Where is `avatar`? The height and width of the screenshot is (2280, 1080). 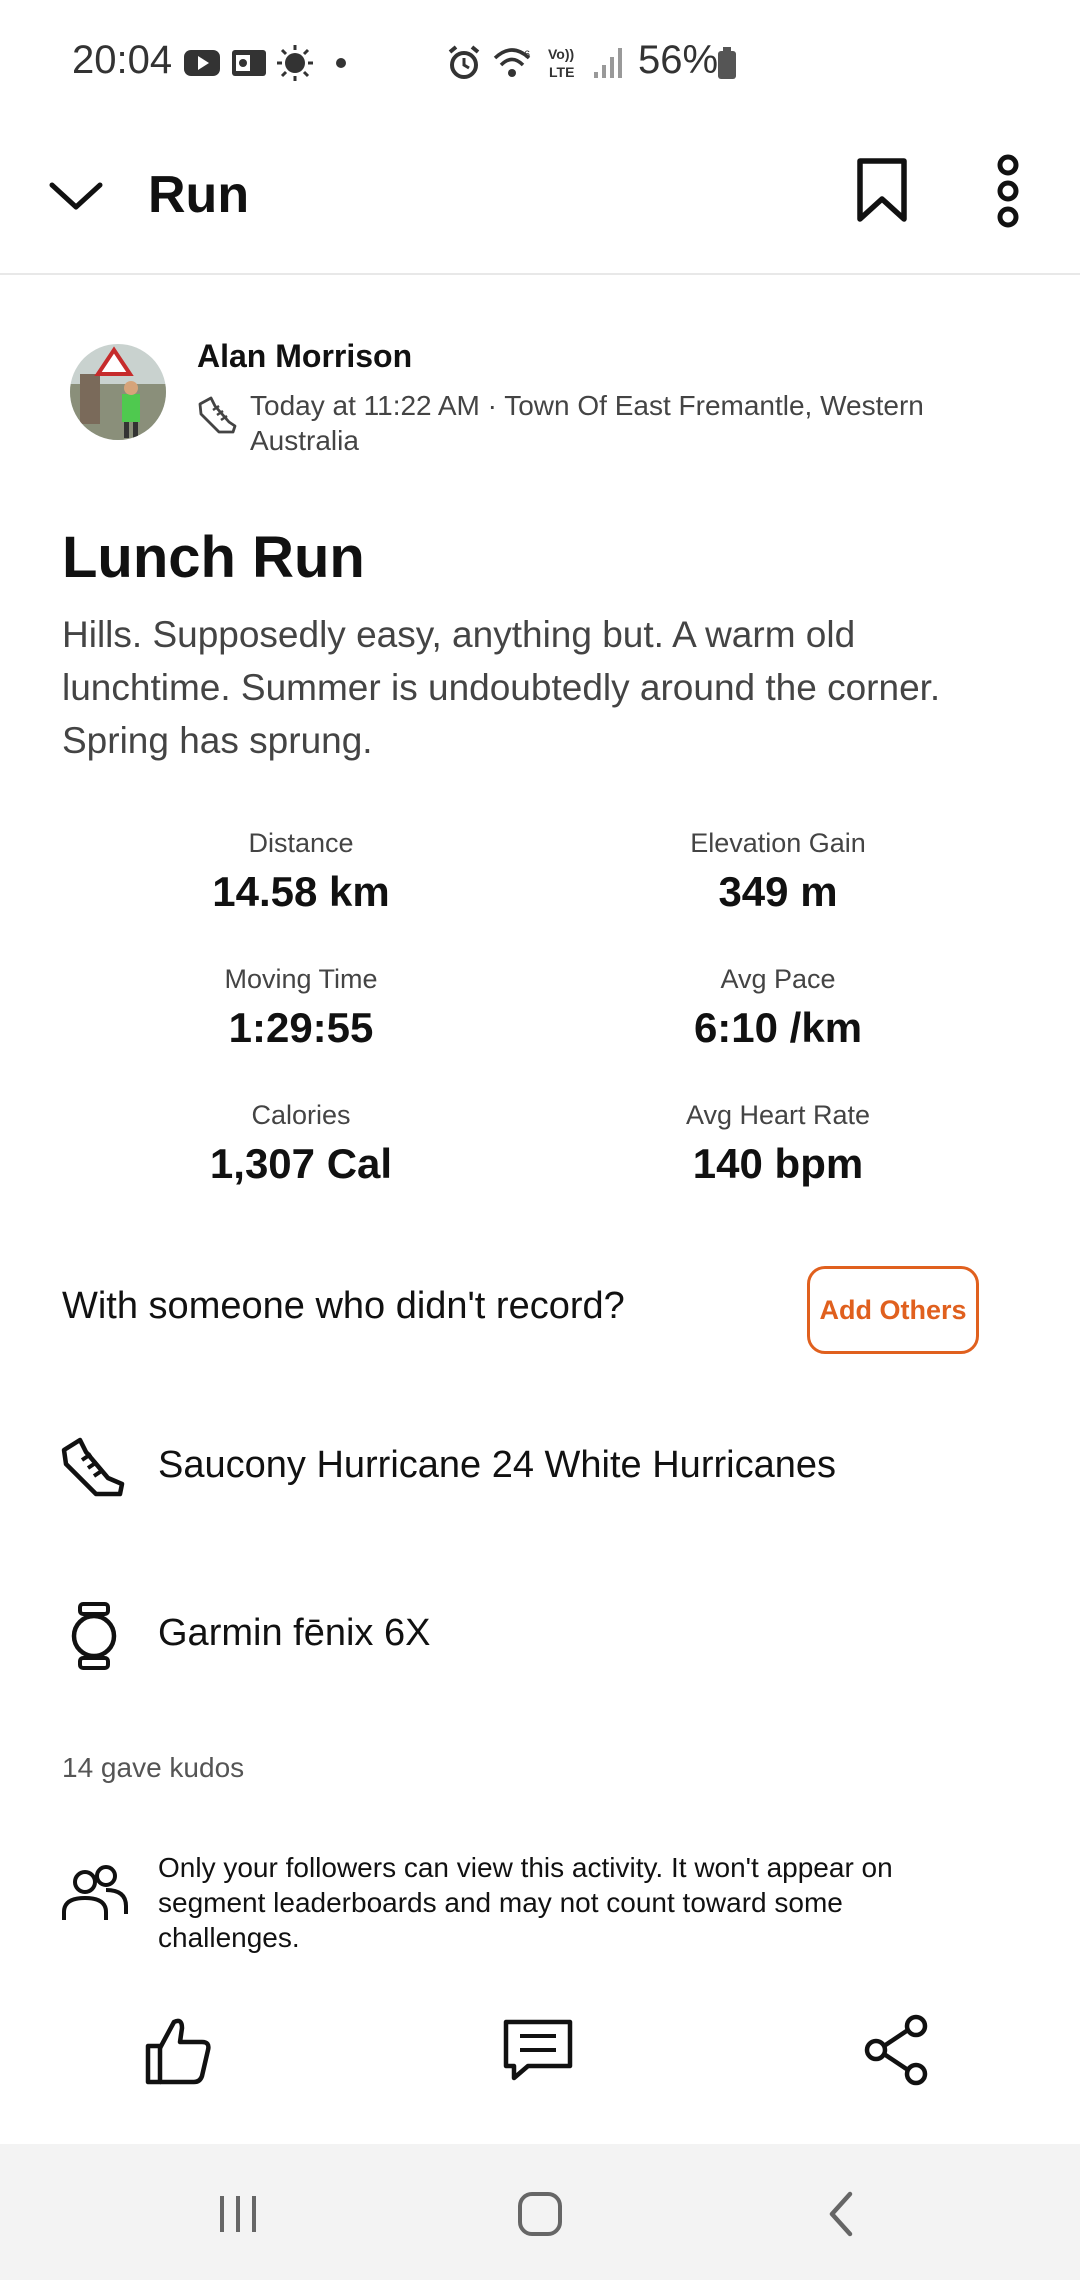 avatar is located at coordinates (118, 392).